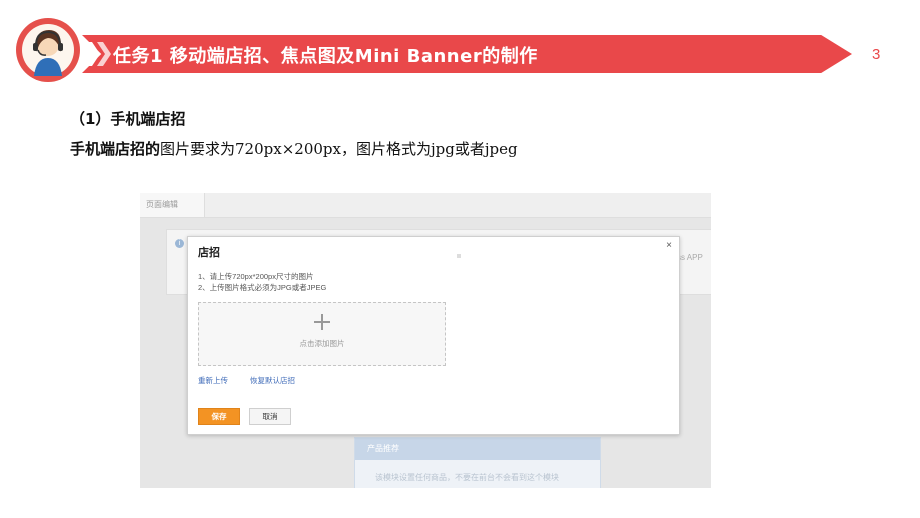 The image size is (920, 518). What do you see at coordinates (690, 257) in the screenshot?
I see `background-edge-text: ss APP` at bounding box center [690, 257].